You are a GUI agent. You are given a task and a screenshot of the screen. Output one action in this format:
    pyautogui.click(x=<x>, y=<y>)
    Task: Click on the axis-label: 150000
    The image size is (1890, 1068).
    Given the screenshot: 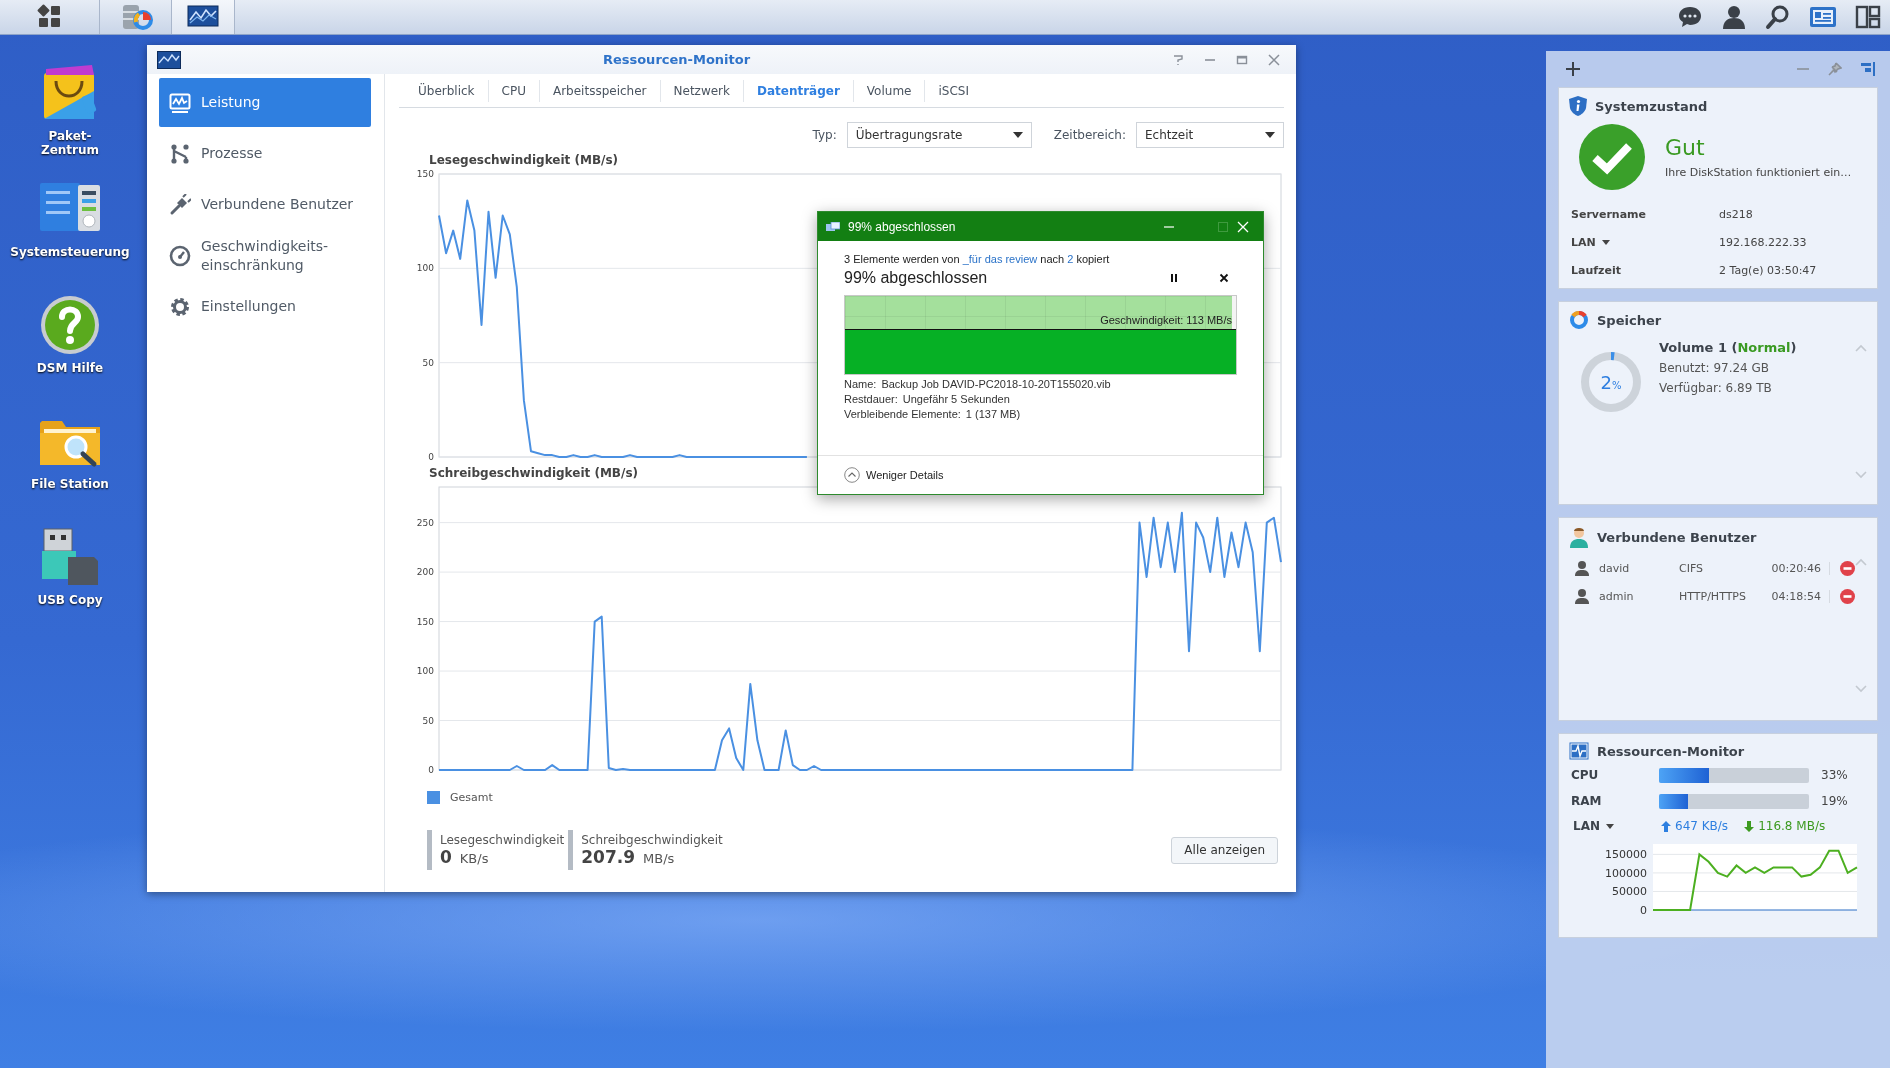 What is the action you would take?
    pyautogui.click(x=1626, y=855)
    